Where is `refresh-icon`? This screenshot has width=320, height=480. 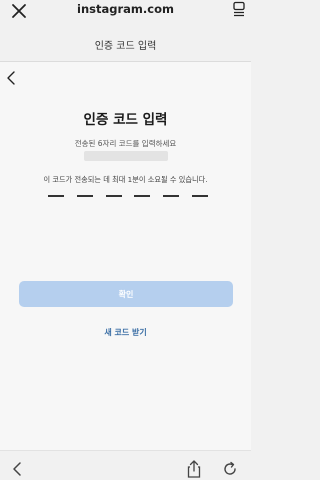 refresh-icon is located at coordinates (230, 469).